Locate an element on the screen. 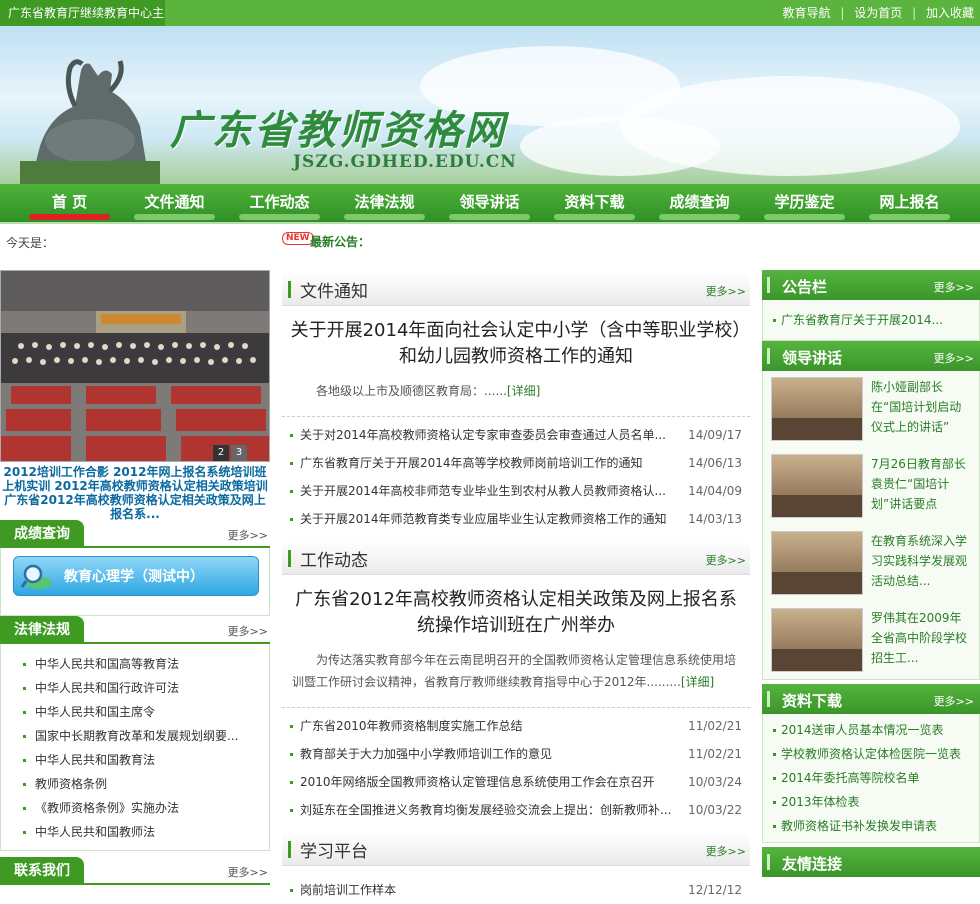 This screenshot has height=904, width=980. item-date: 10/03/24 is located at coordinates (715, 782).